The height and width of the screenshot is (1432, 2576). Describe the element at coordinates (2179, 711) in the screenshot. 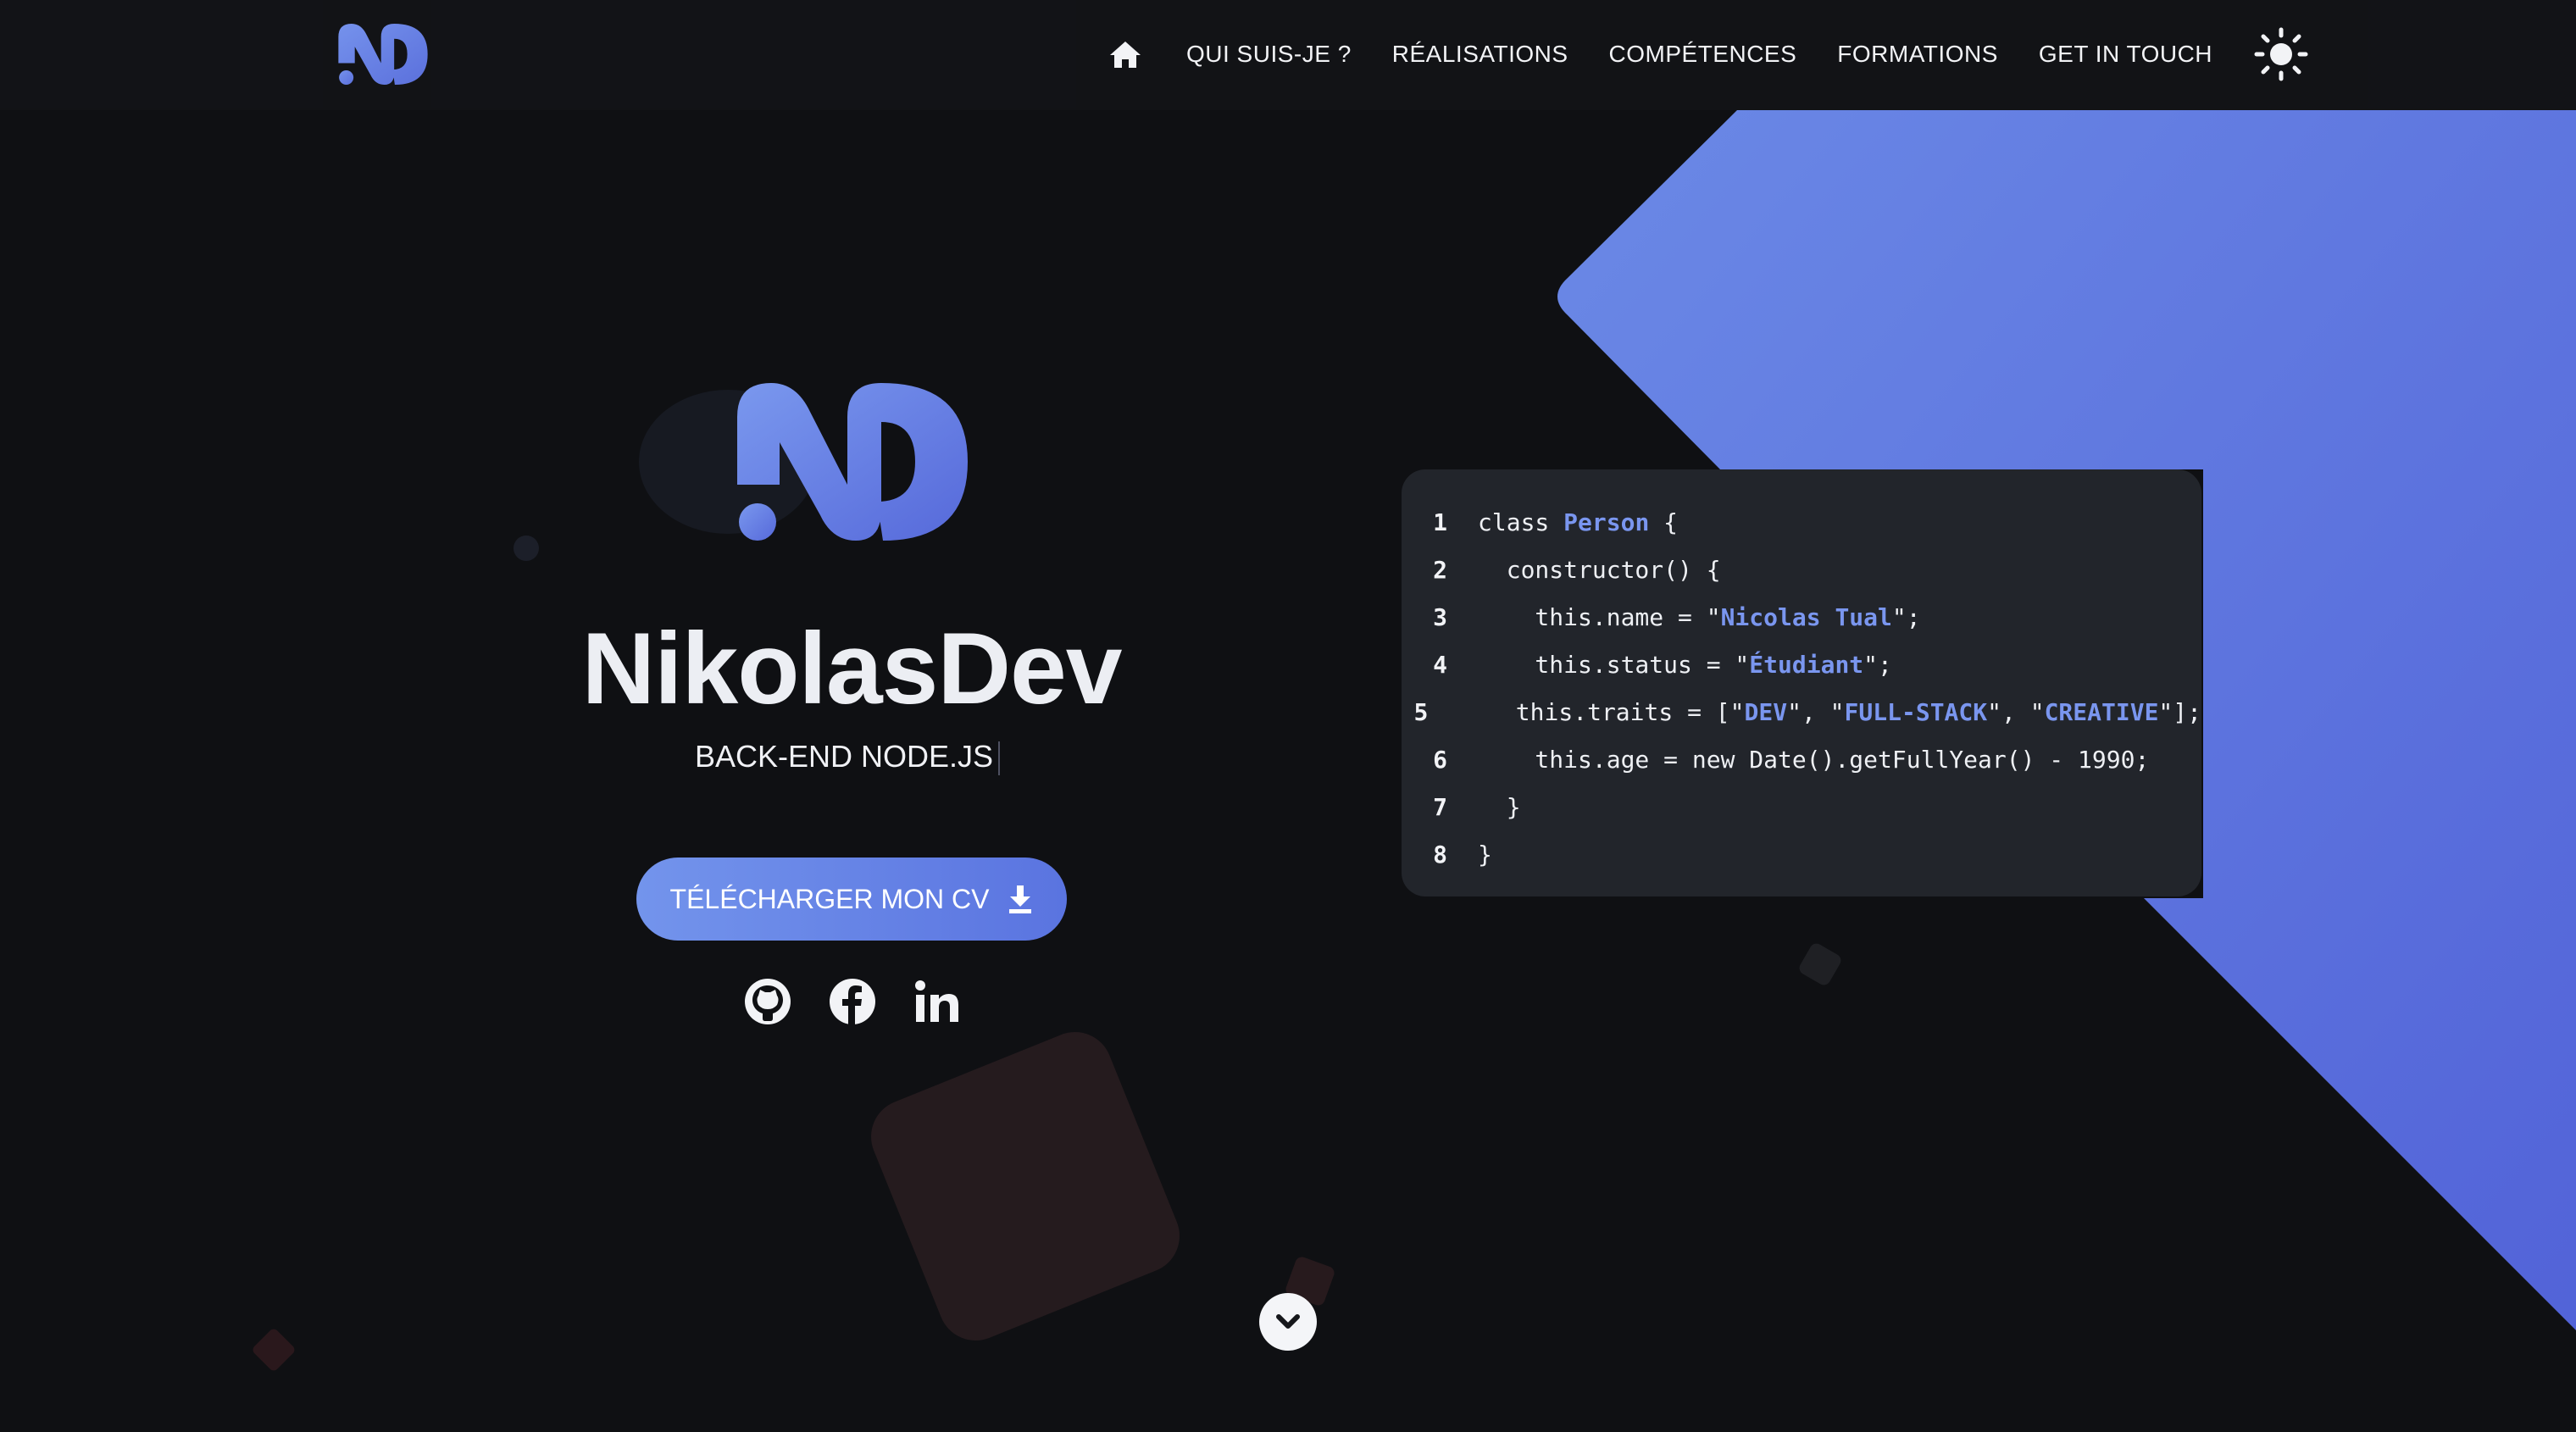

I see `code-text: "];` at that location.